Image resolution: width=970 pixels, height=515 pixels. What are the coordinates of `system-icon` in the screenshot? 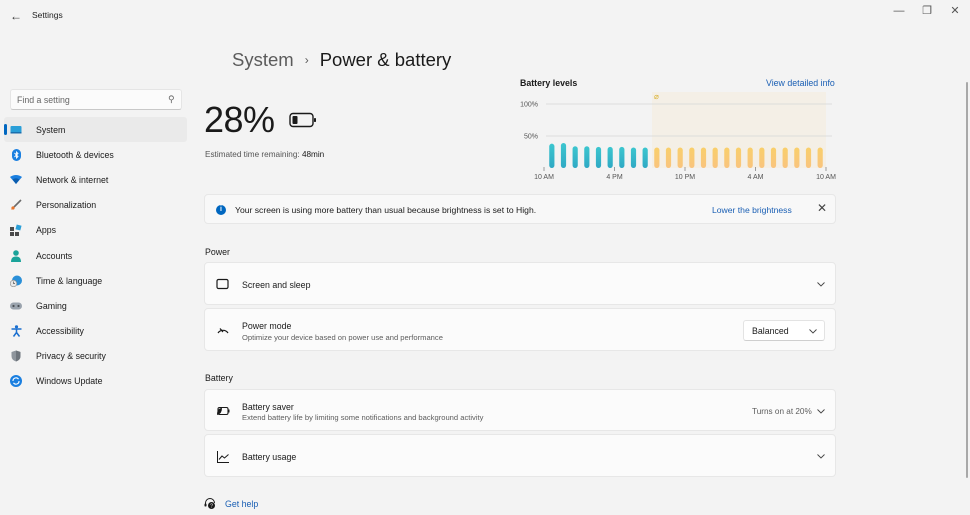 It's located at (16, 130).